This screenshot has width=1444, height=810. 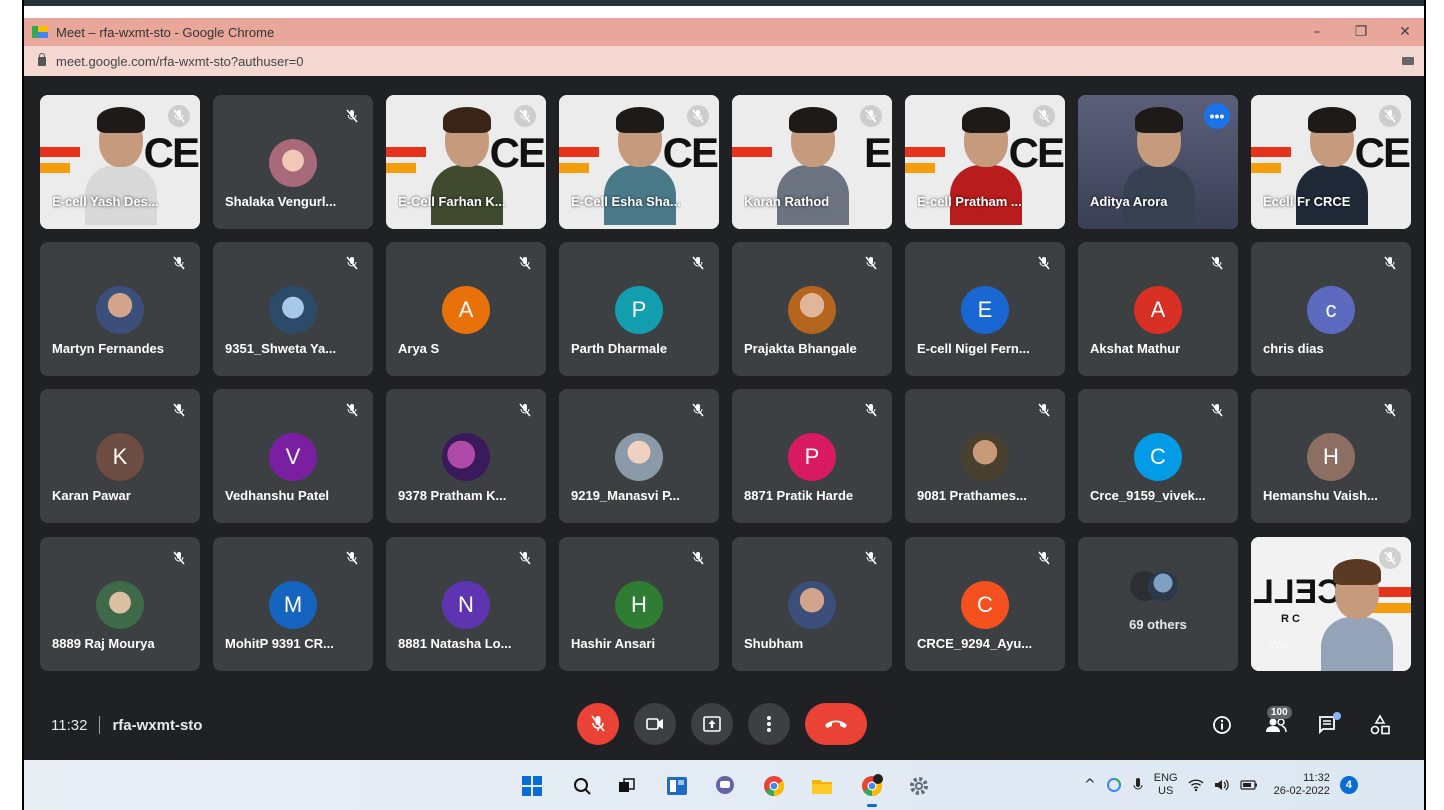 I want to click on avatar: P, so click(x=812, y=457).